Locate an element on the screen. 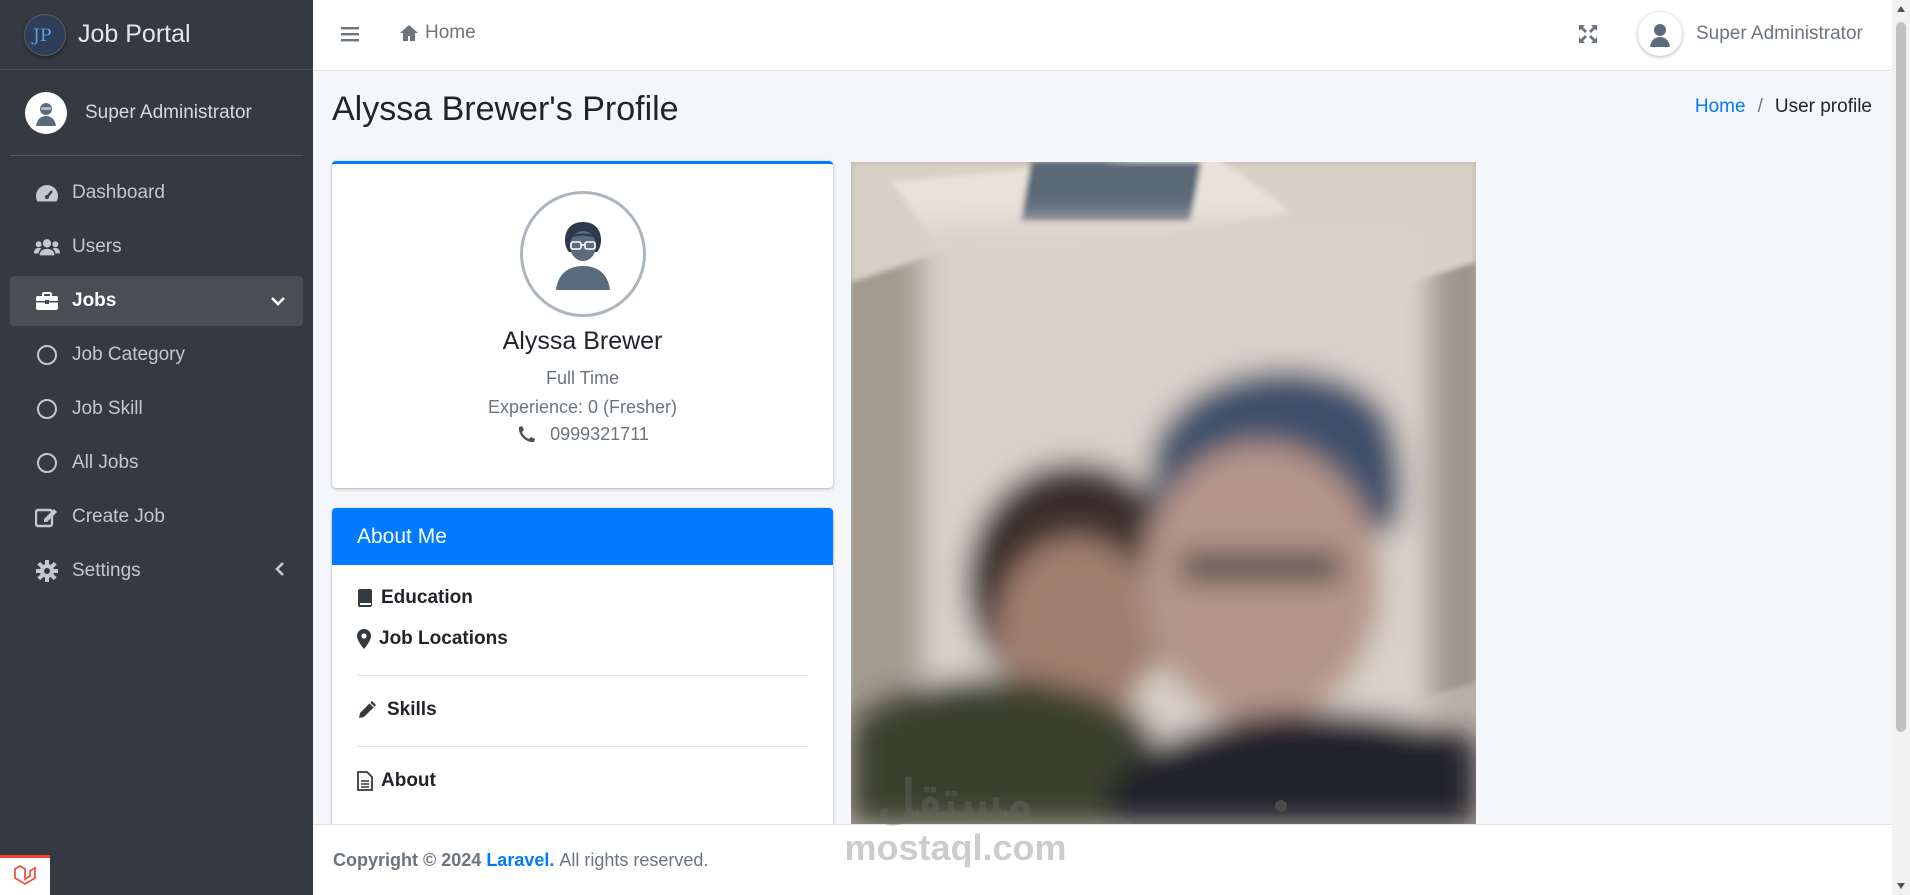 The image size is (1910, 895). sidebar-item-label: Jobs is located at coordinates (94, 300).